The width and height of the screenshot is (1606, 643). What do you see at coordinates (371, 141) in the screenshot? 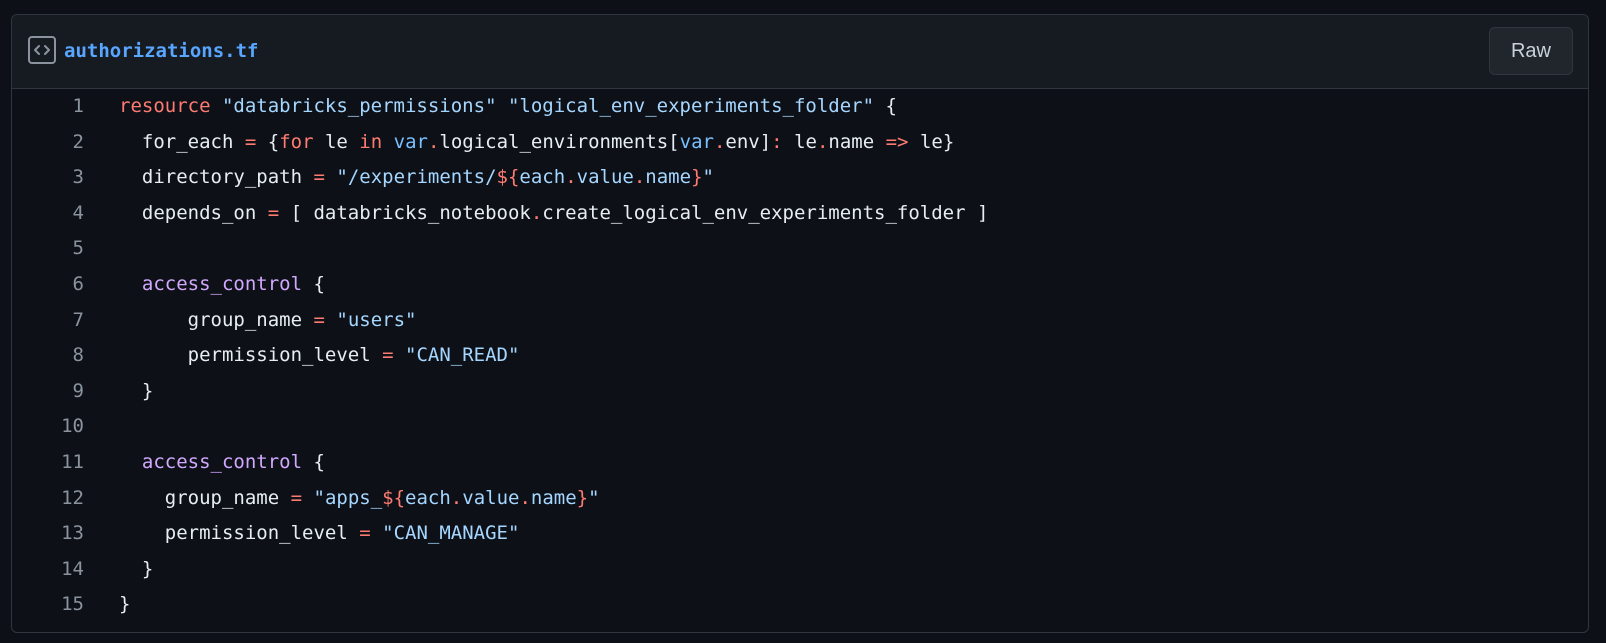
I see `code-token: in` at bounding box center [371, 141].